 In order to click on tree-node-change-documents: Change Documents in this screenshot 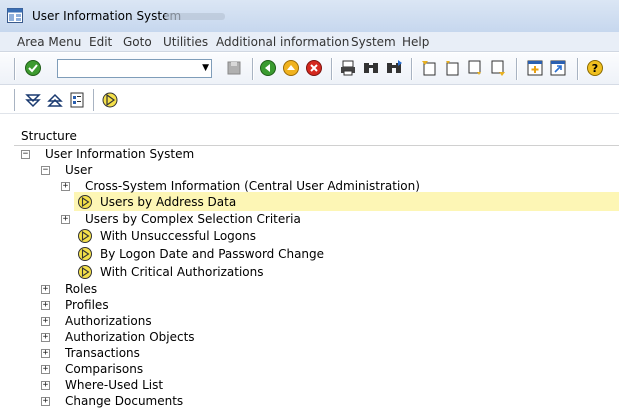, I will do `click(124, 401)`.